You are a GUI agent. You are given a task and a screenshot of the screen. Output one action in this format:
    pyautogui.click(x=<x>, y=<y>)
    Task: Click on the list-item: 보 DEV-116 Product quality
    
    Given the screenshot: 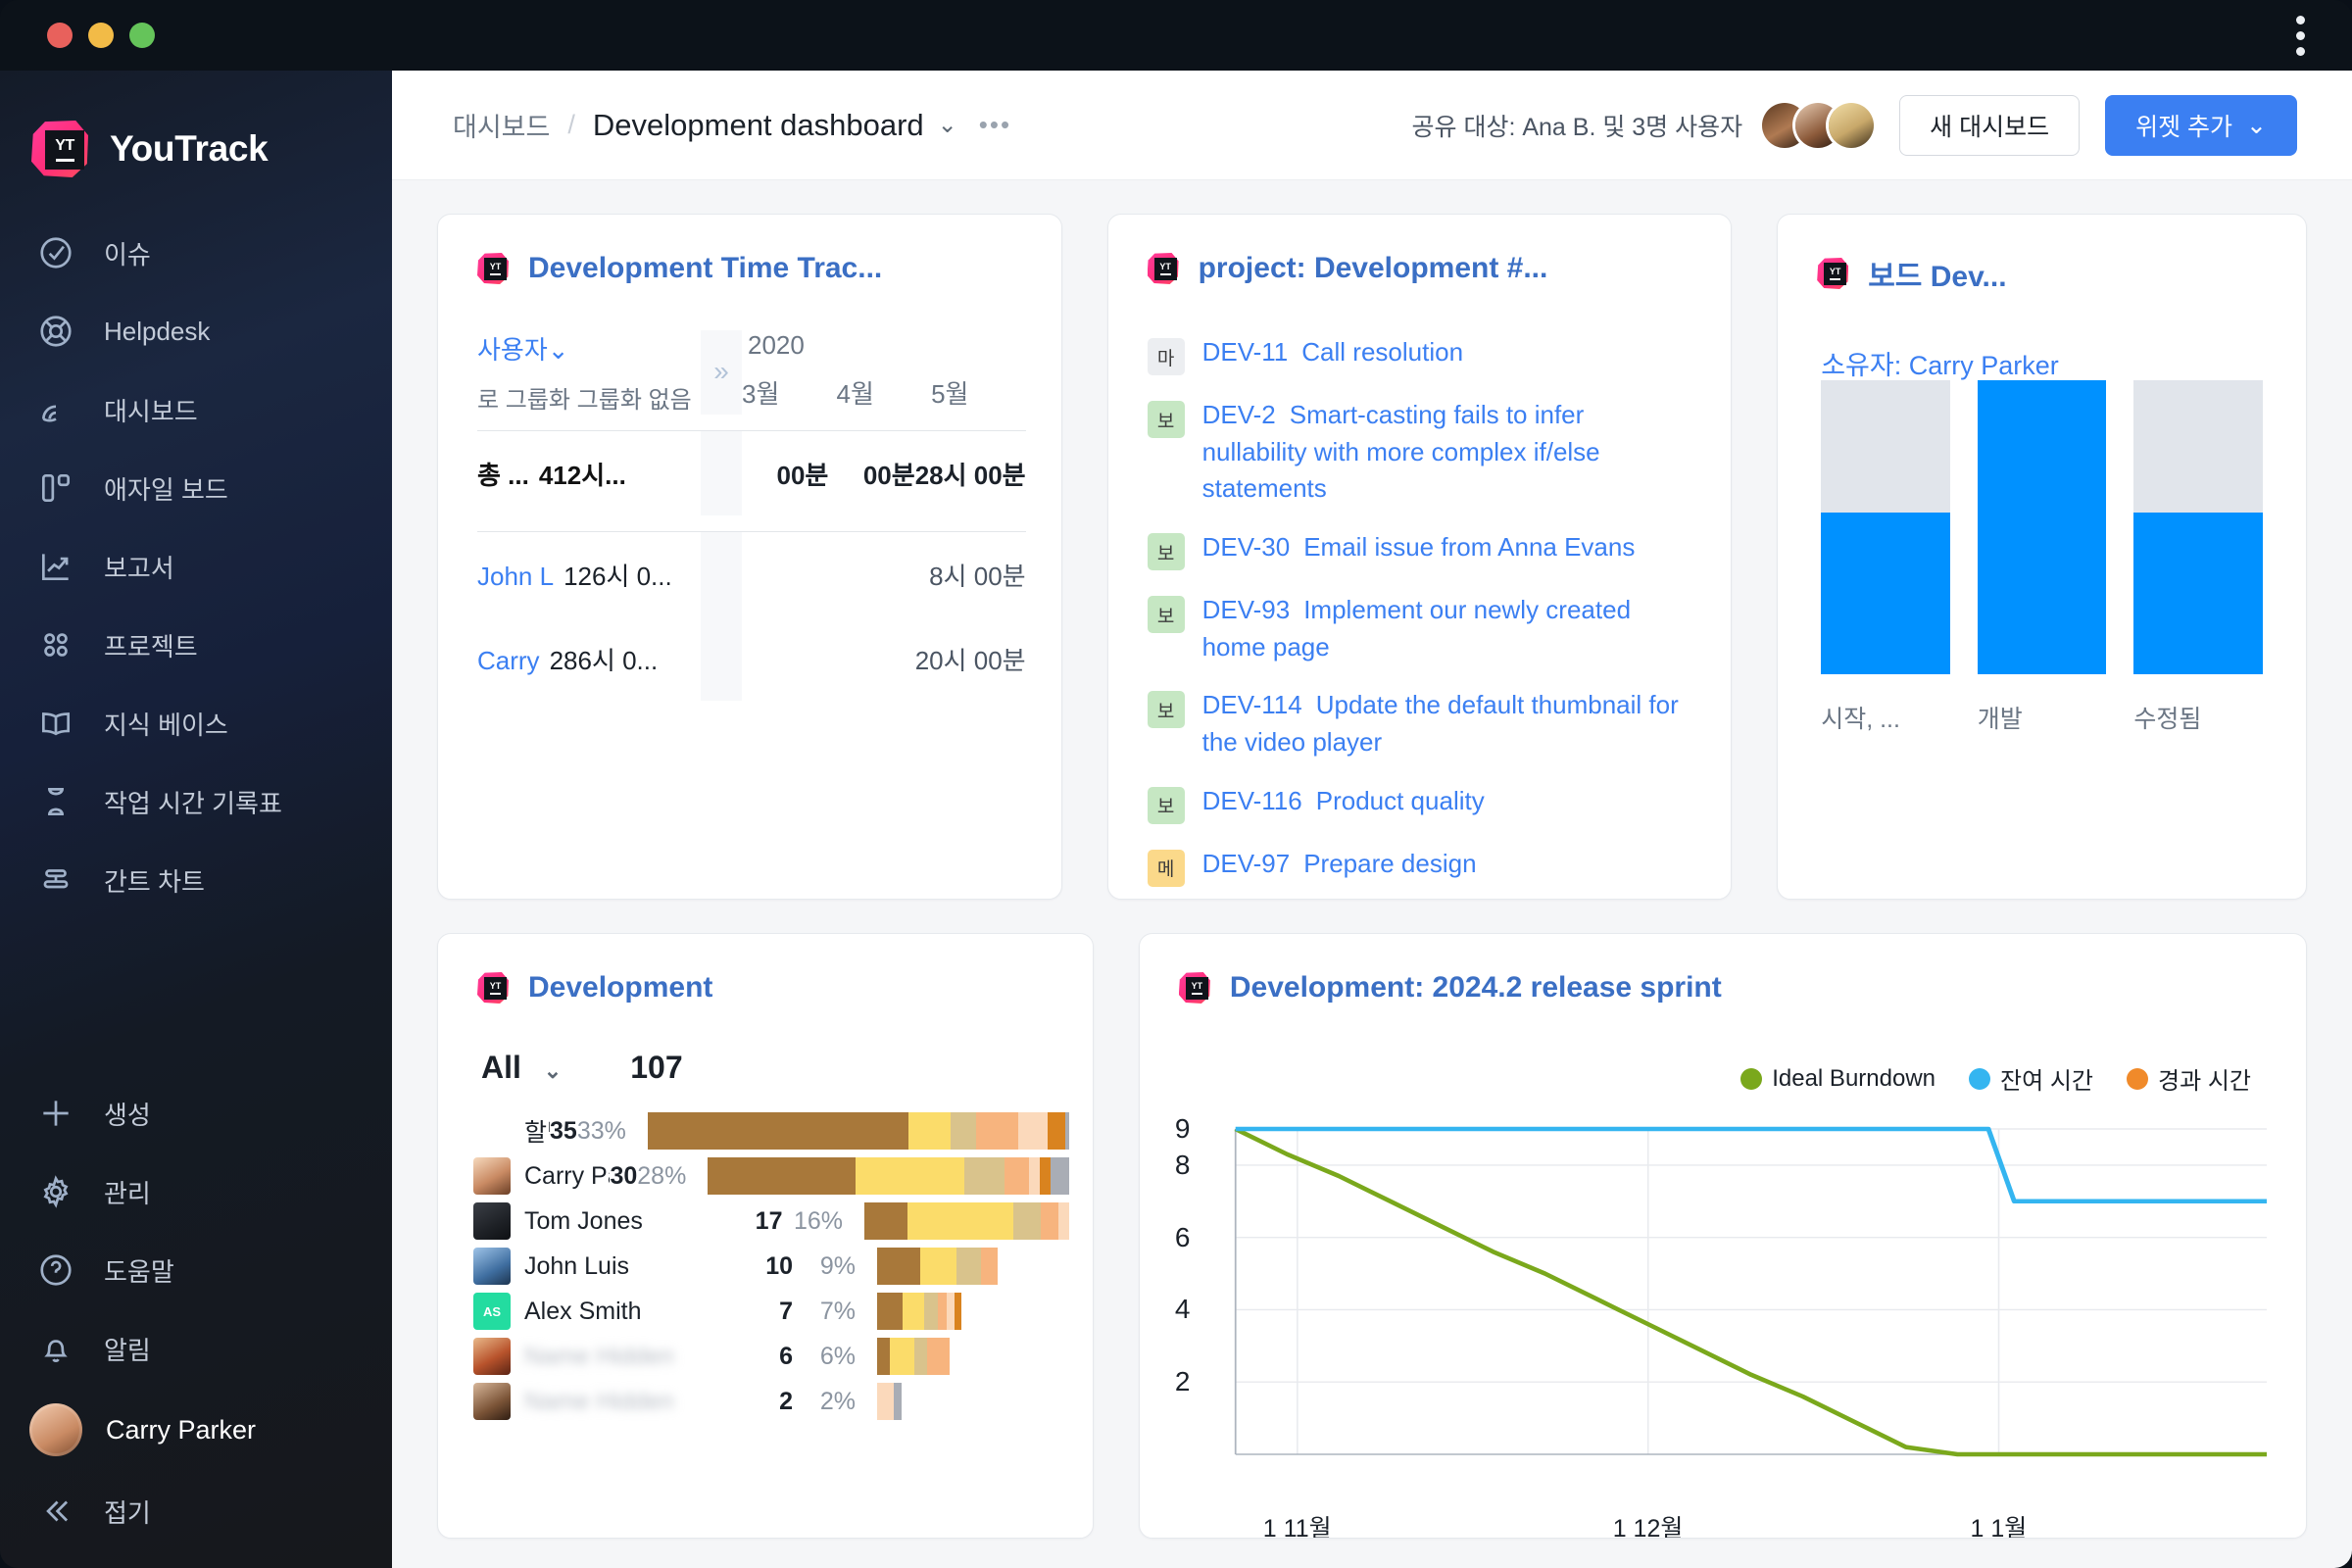 What is the action you would take?
    pyautogui.click(x=1419, y=803)
    